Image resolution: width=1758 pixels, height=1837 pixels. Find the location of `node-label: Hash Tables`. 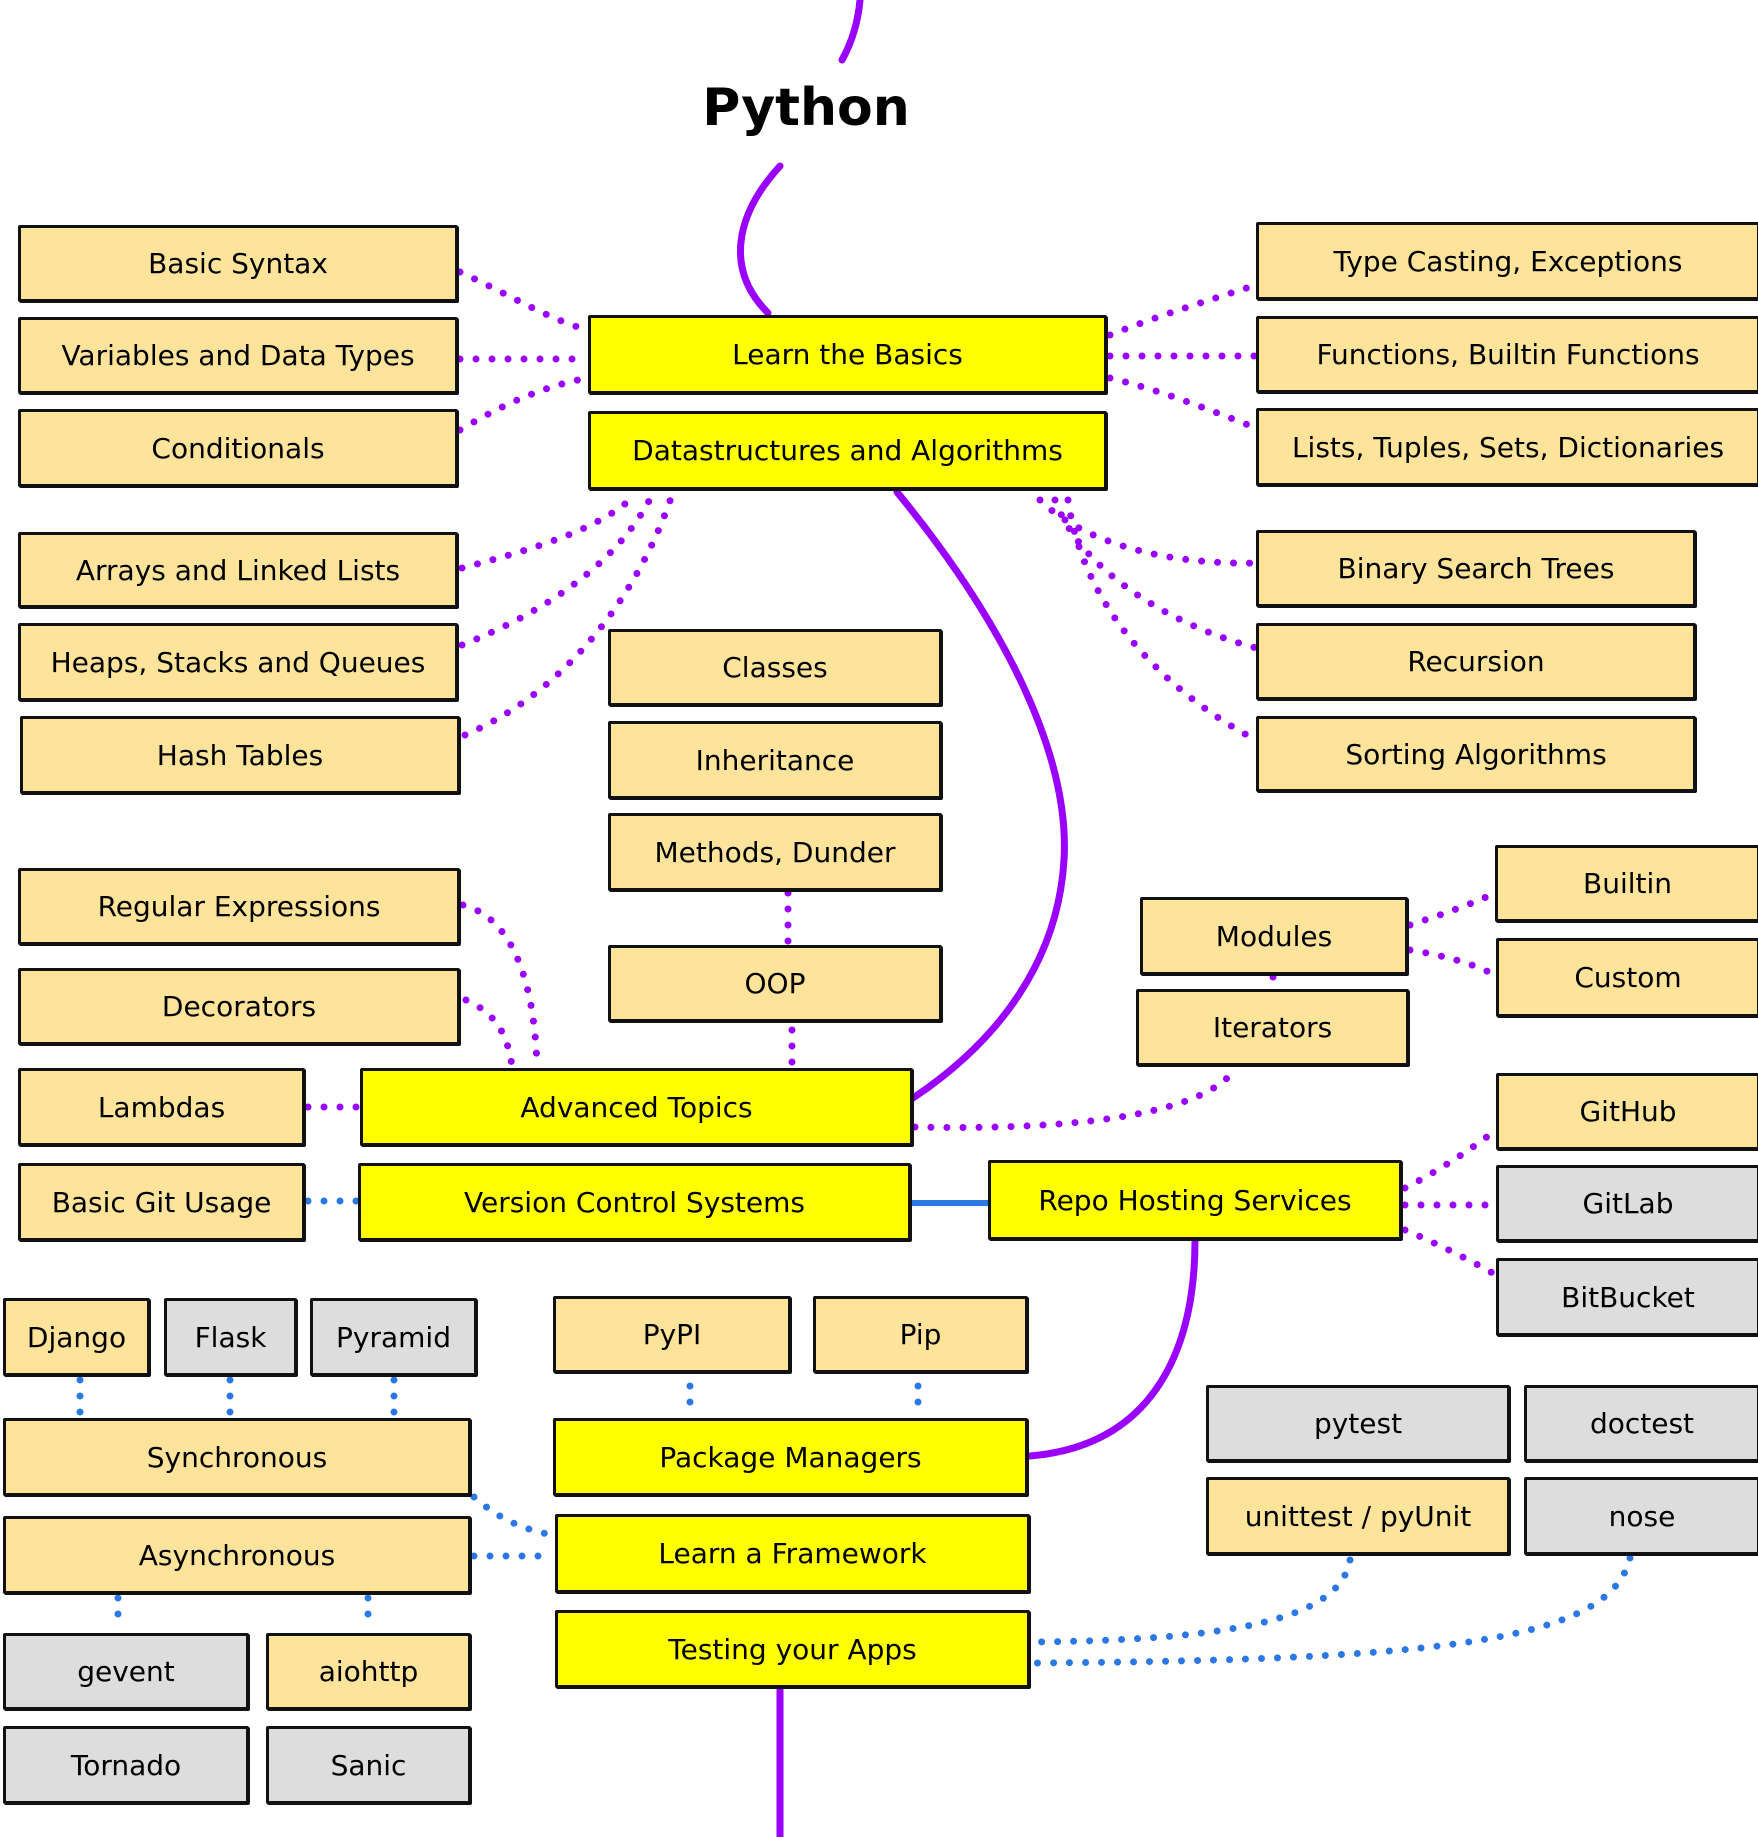

node-label: Hash Tables is located at coordinates (240, 755).